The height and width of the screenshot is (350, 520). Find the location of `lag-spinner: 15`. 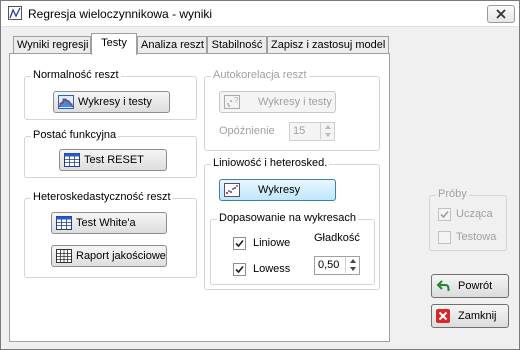

lag-spinner: 15 is located at coordinates (312, 131).